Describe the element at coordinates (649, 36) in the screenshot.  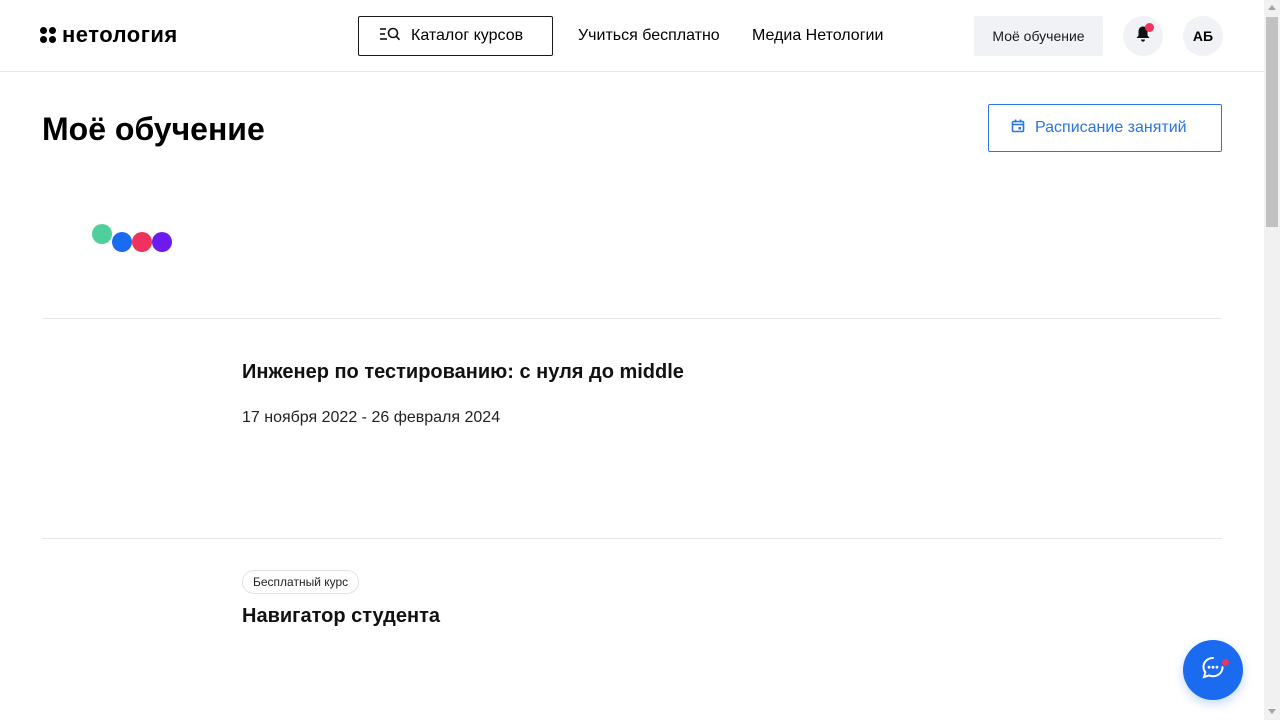
I see `nav-link-free: Учиться бесплатно` at that location.